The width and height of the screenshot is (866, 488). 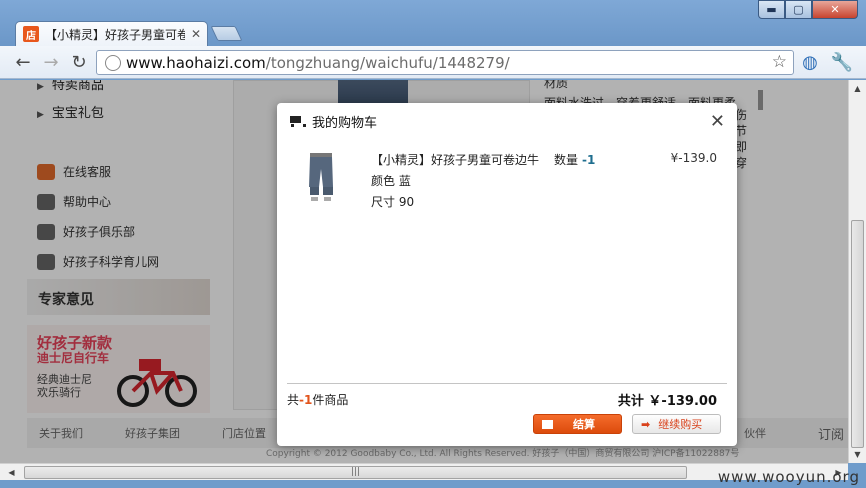 I want to click on maximize-button: ▢, so click(x=798, y=9).